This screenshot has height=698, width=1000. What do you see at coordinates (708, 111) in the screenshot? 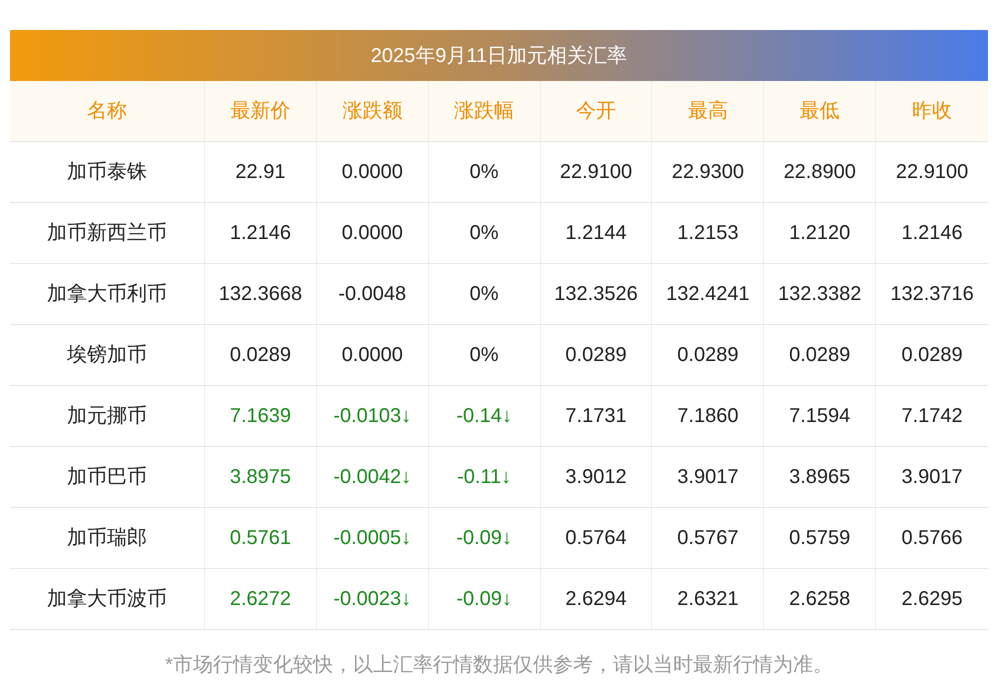
I see `column-header: 最高` at bounding box center [708, 111].